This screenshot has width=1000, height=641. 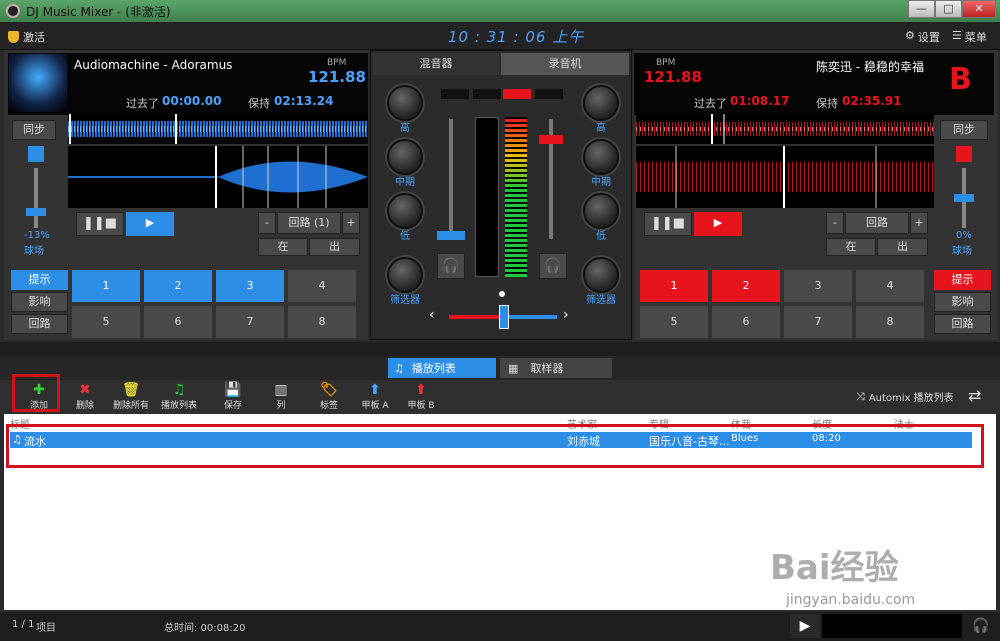 What do you see at coordinates (556, 368) in the screenshot?
I see `tab-sampler: ▦ 取样器` at bounding box center [556, 368].